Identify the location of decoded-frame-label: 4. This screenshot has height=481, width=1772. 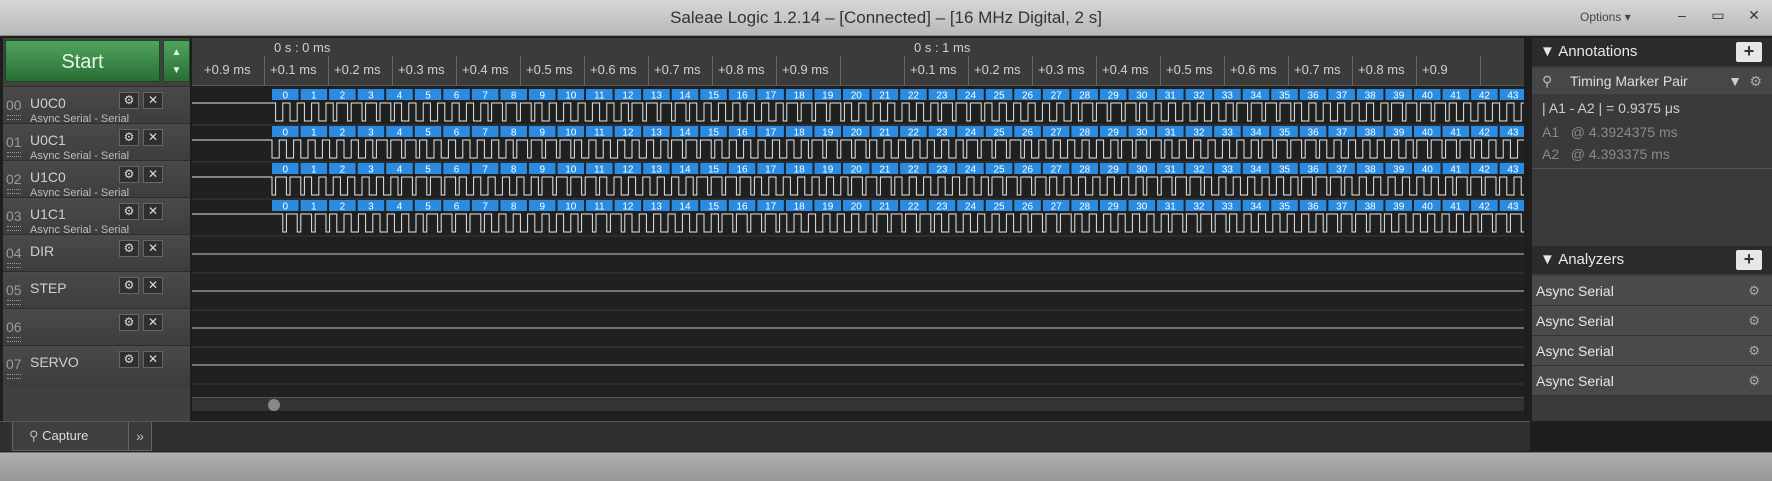
(400, 96).